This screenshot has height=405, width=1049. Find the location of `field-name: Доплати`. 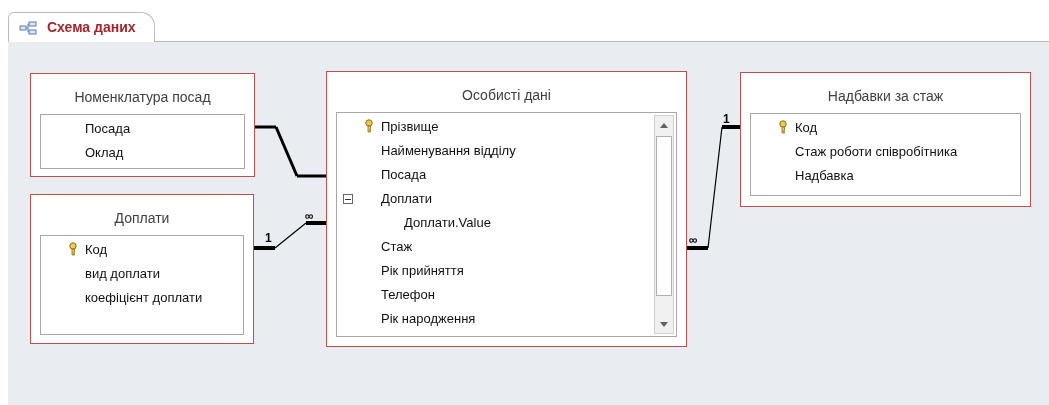

field-name: Доплати is located at coordinates (406, 199).